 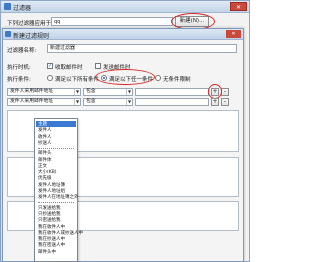 What do you see at coordinates (45, 178) in the screenshot?
I see `dropdown-option: 优先级` at bounding box center [45, 178].